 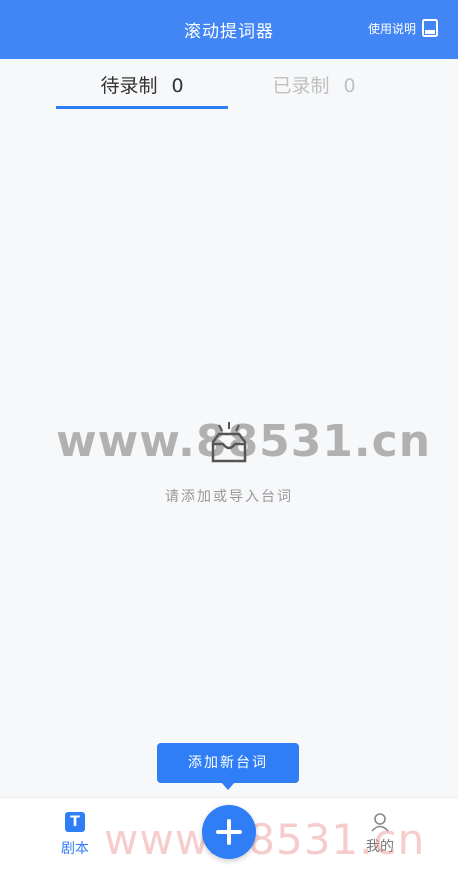 What do you see at coordinates (244, 441) in the screenshot?
I see `watermark: www.88531.cn` at bounding box center [244, 441].